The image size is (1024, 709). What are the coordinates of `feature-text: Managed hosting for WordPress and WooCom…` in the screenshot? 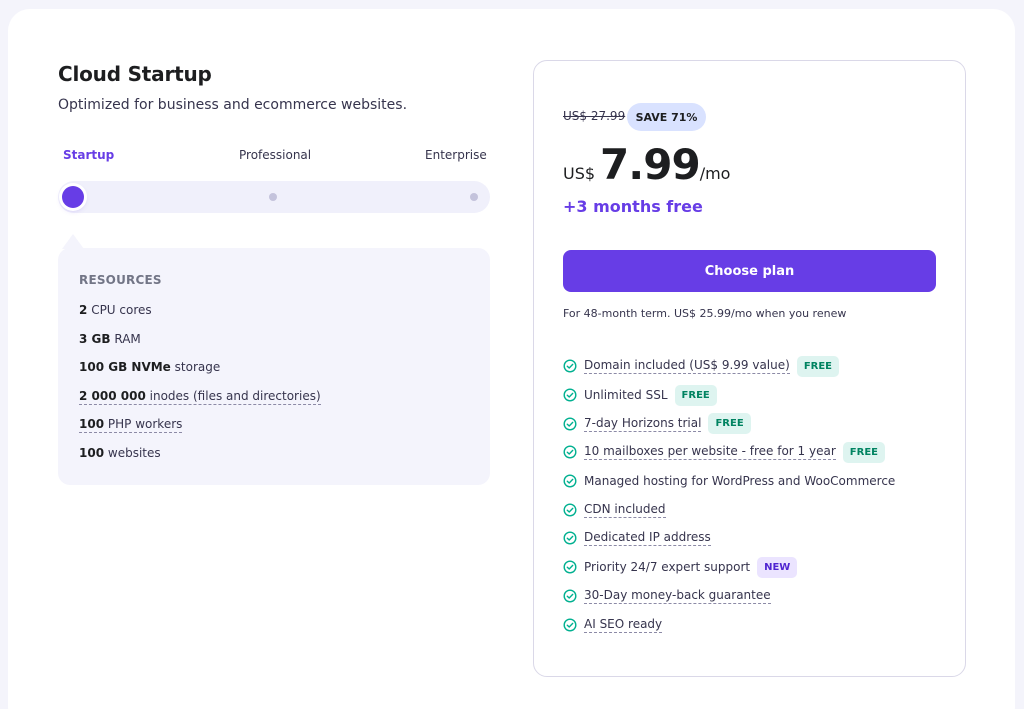 It's located at (740, 481).